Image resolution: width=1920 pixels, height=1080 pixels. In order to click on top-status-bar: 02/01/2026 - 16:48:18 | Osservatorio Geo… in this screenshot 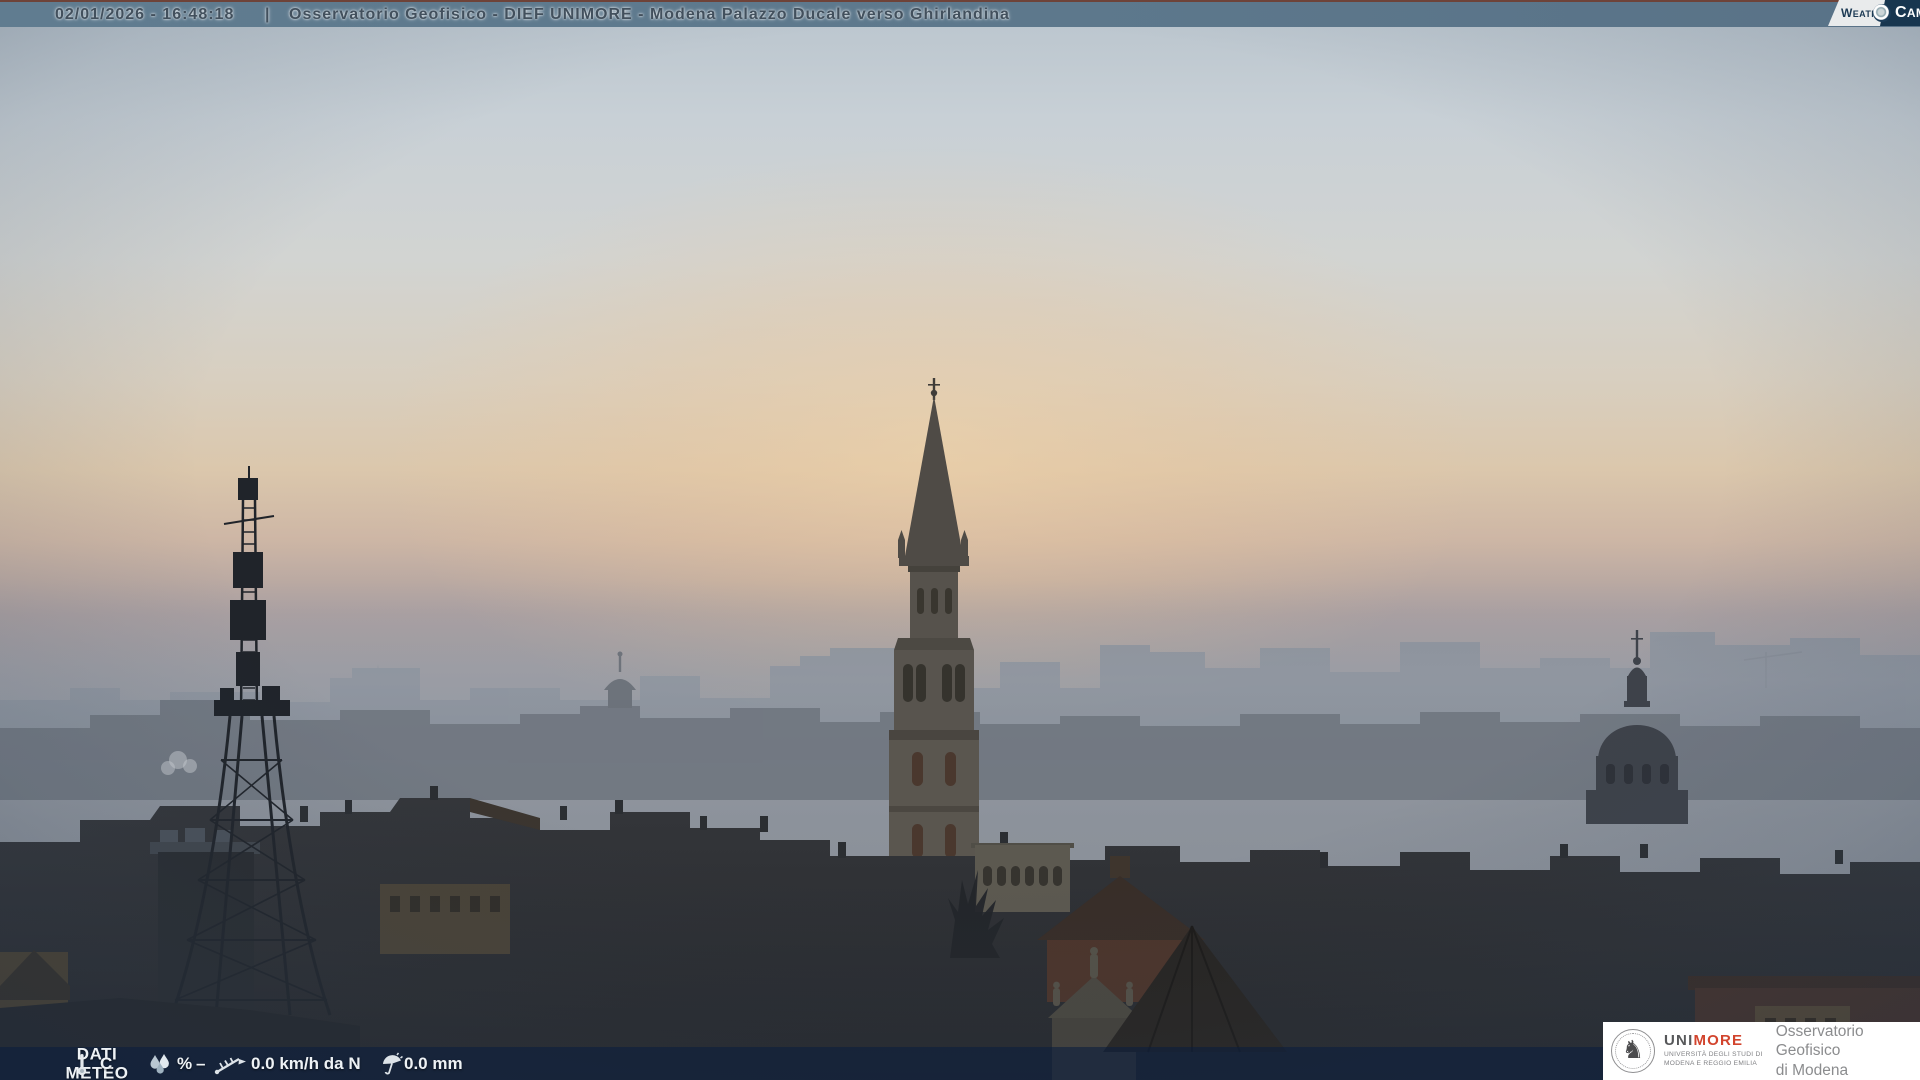, I will do `click(960, 13)`.